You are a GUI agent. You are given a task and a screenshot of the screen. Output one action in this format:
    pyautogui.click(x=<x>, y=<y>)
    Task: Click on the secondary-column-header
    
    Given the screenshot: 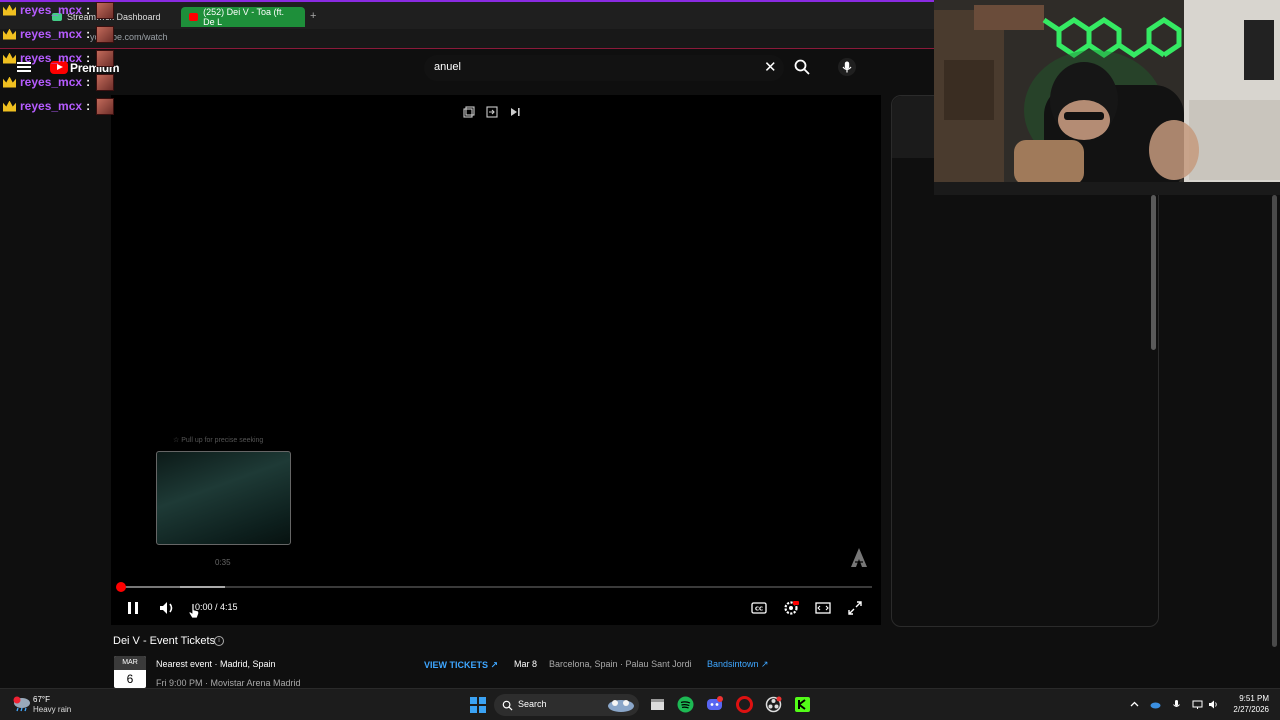 What is the action you would take?
    pyautogui.click(x=913, y=127)
    